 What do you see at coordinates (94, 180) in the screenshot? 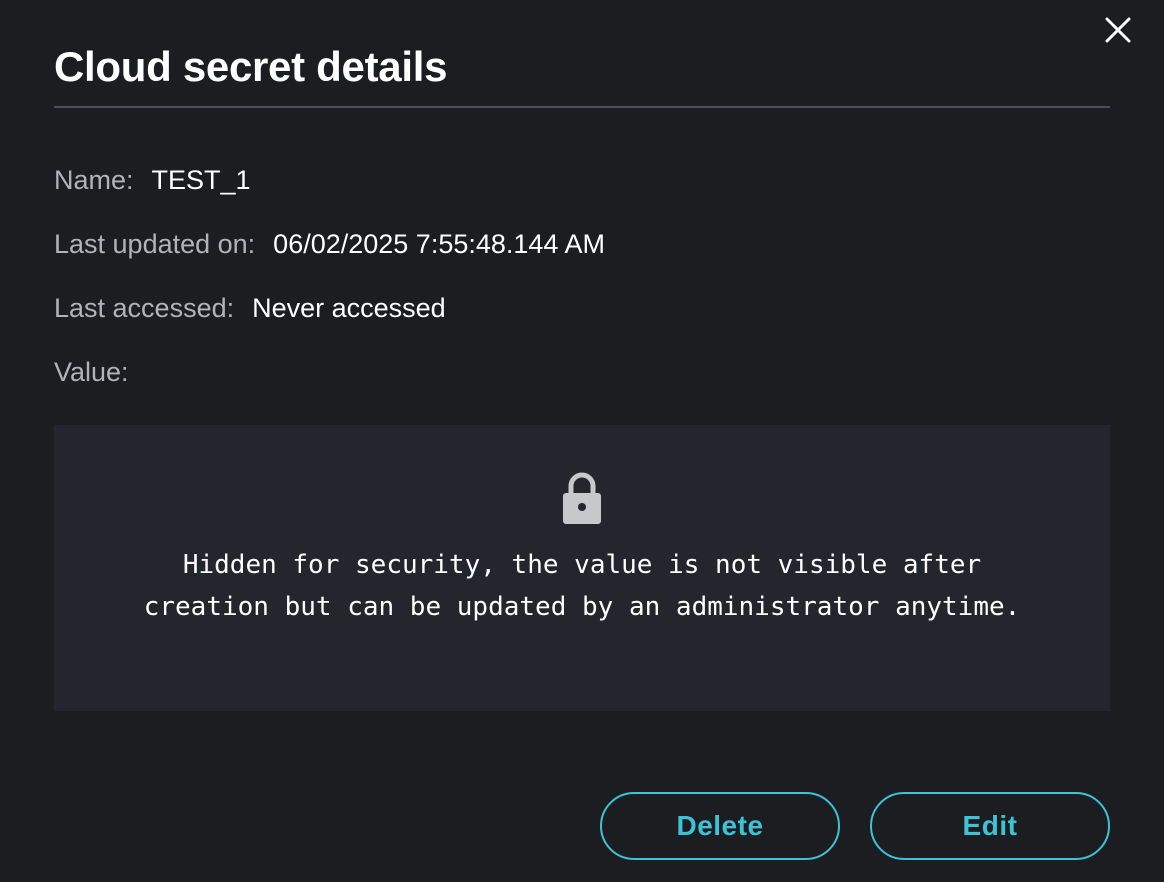
I see `name-label: Name:` at bounding box center [94, 180].